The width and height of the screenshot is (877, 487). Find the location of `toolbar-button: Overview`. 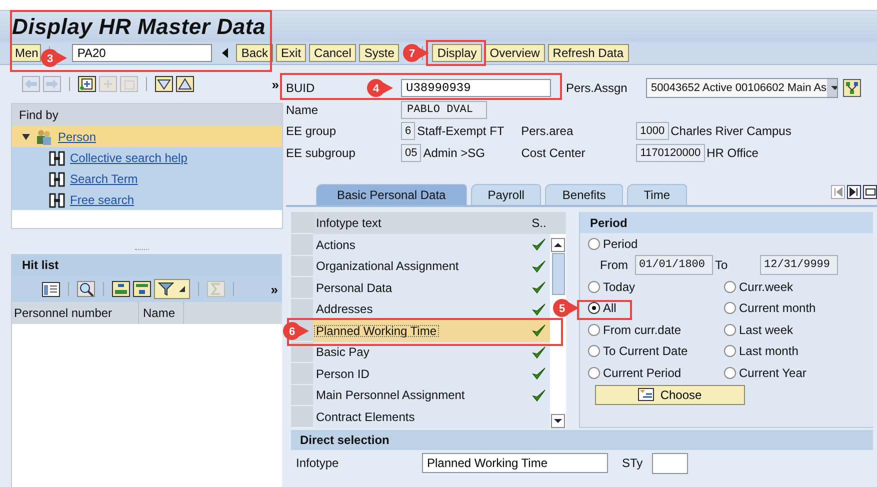

toolbar-button: Overview is located at coordinates (514, 53).